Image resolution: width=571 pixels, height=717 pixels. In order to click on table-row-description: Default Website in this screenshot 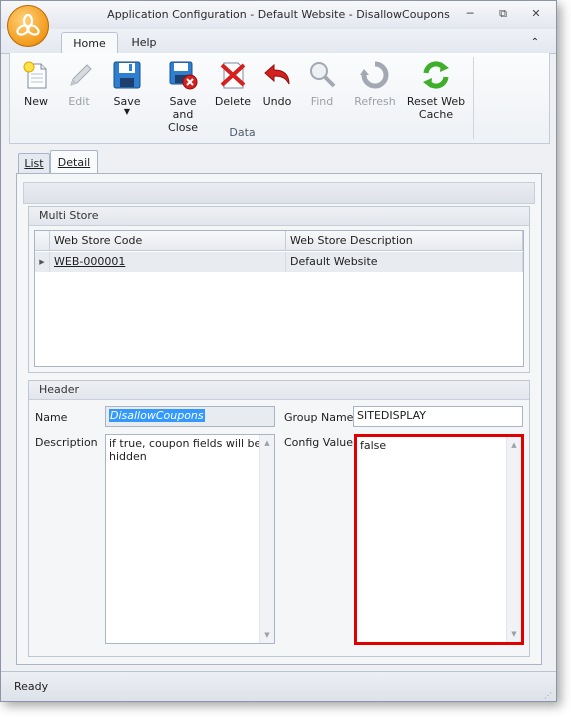, I will do `click(404, 262)`.